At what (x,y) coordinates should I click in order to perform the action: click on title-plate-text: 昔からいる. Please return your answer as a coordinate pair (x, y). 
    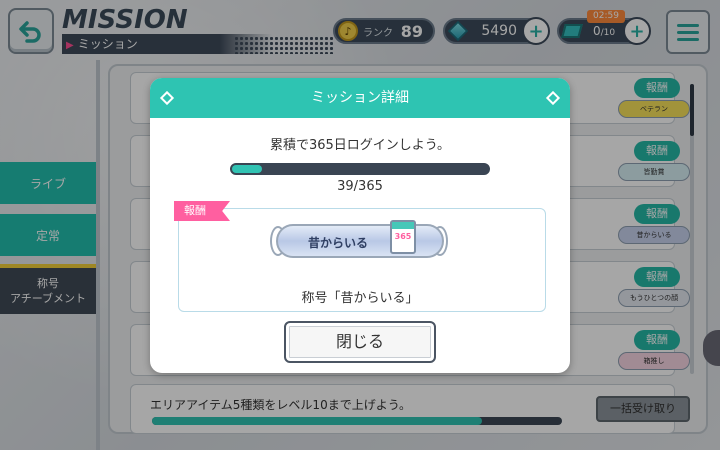
    Looking at the image, I should click on (338, 243).